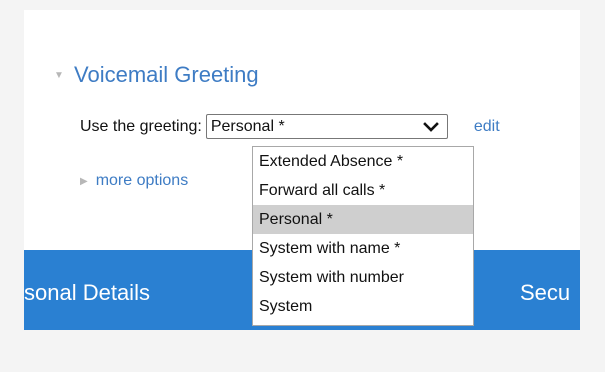  I want to click on collapse-triangle-icon: ▼, so click(60, 75).